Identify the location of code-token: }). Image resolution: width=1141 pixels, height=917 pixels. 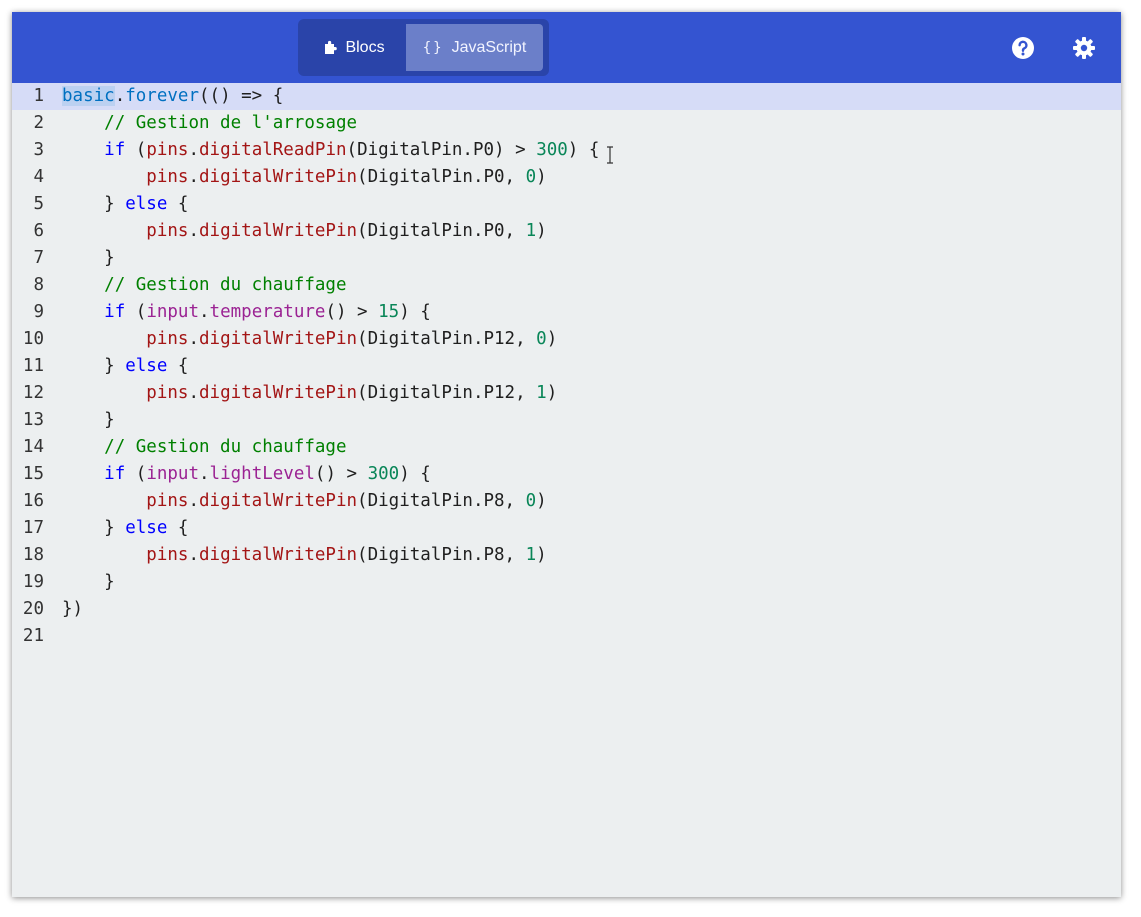
(73, 609).